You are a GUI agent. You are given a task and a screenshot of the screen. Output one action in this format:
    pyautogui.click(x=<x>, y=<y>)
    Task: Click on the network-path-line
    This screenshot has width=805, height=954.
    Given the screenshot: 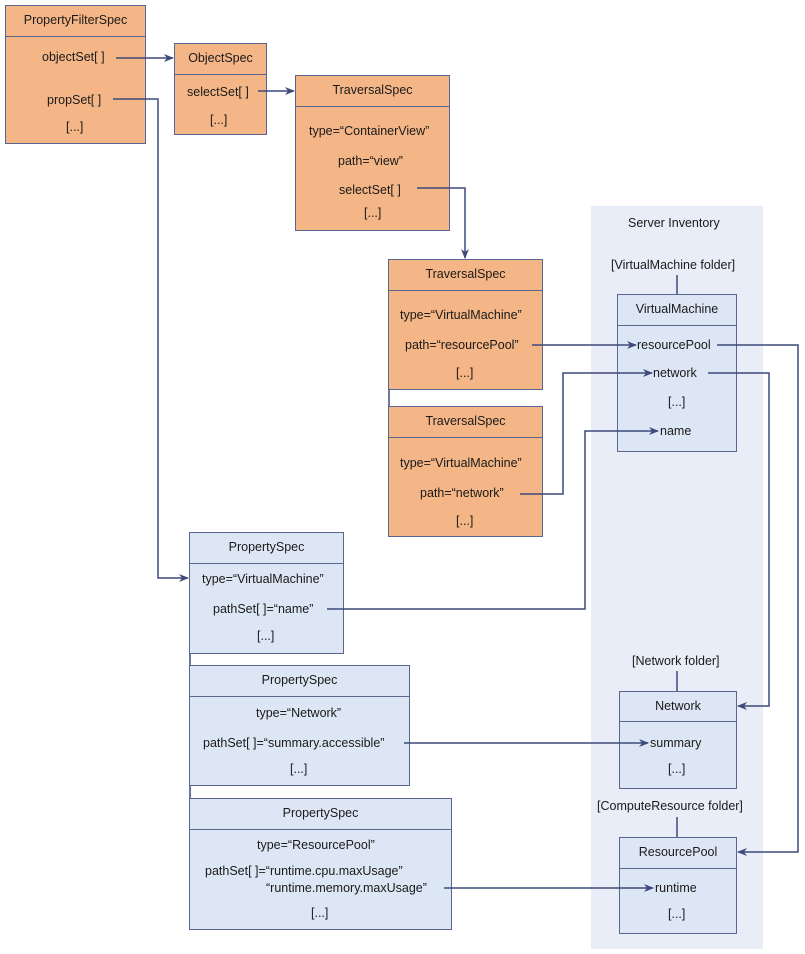 What is the action you would take?
    pyautogui.click(x=586, y=432)
    